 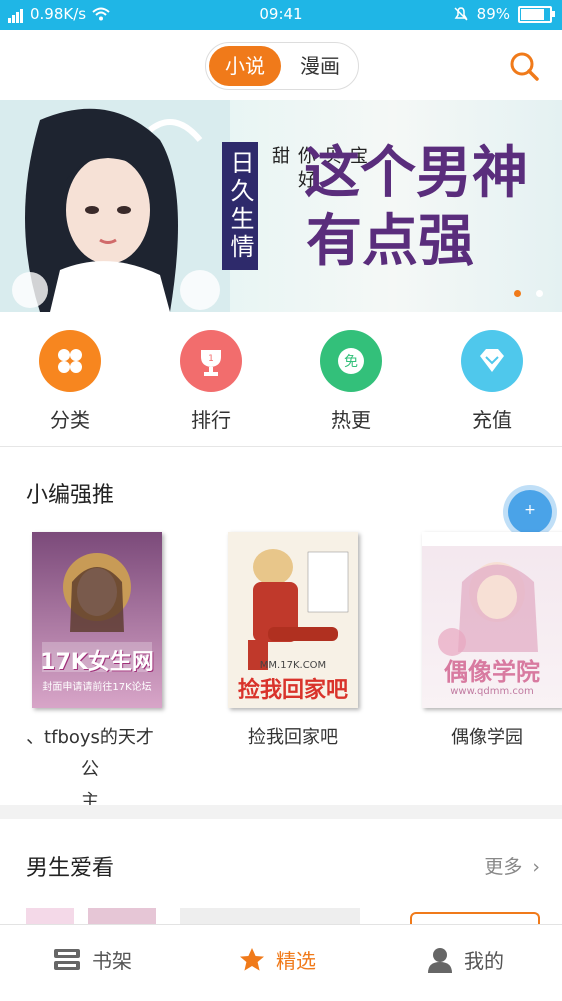 I want to click on tab-label: 书架, so click(x=112, y=961).